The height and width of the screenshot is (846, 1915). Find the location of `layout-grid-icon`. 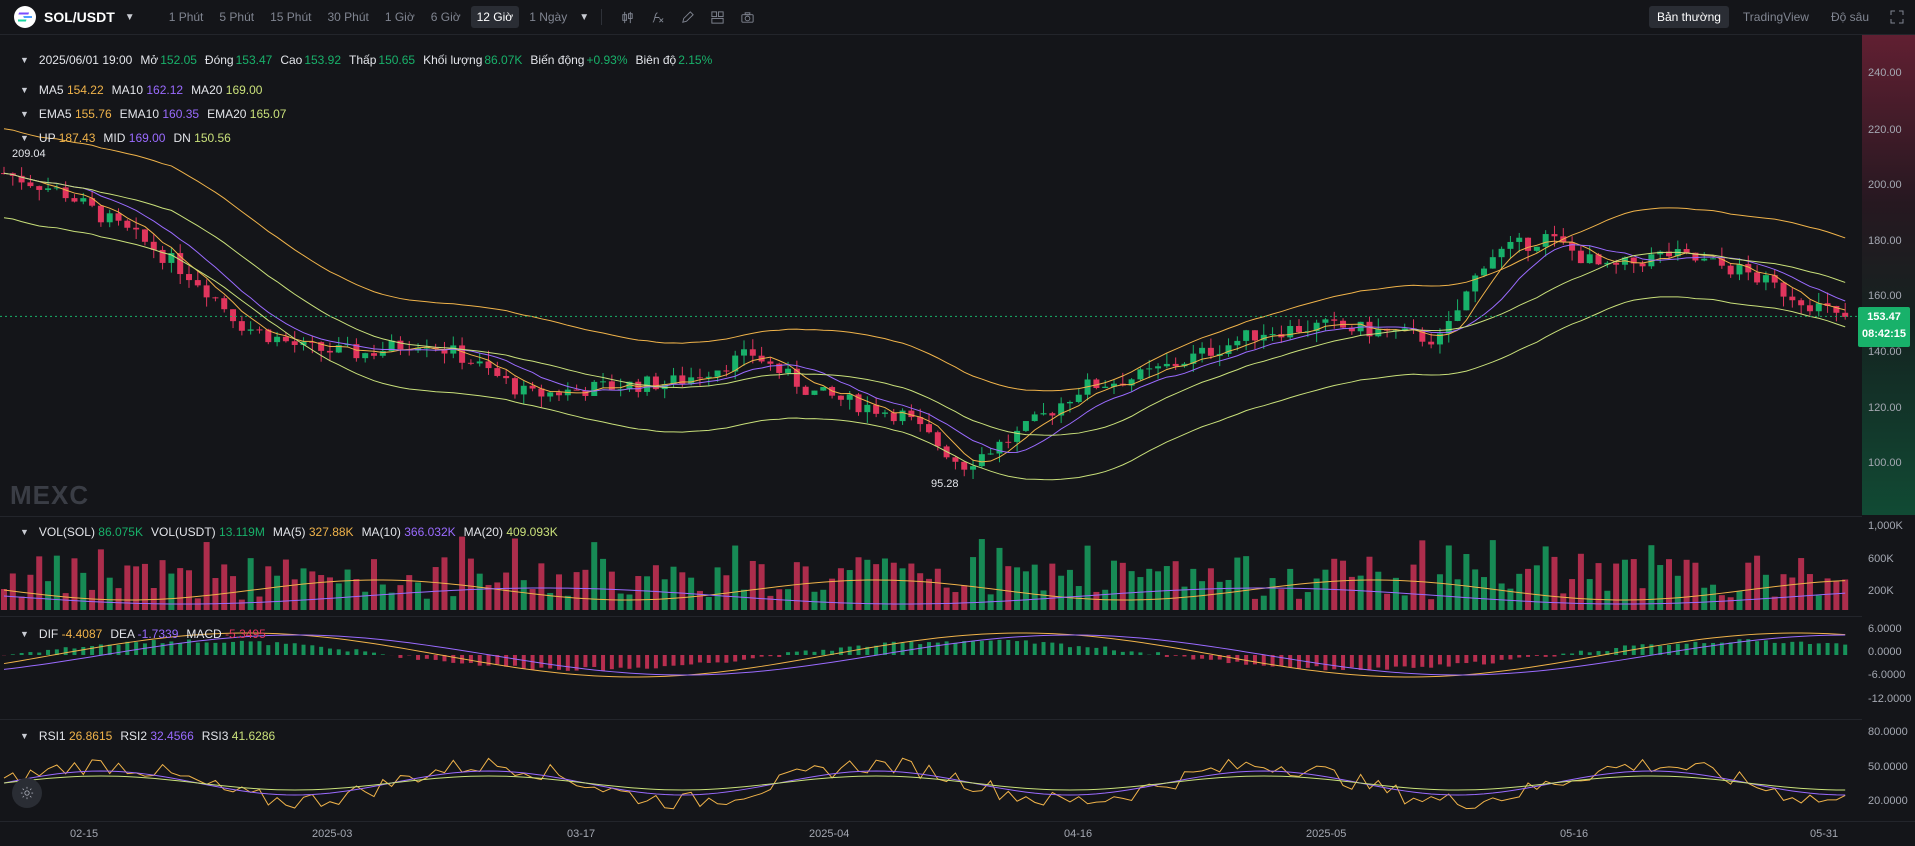

layout-grid-icon is located at coordinates (717, 17).